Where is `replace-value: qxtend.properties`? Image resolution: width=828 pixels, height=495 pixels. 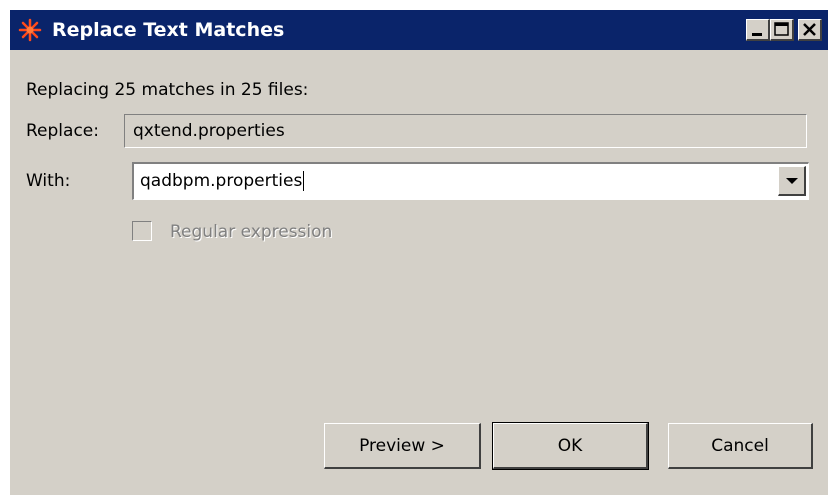 replace-value: qxtend.properties is located at coordinates (209, 131).